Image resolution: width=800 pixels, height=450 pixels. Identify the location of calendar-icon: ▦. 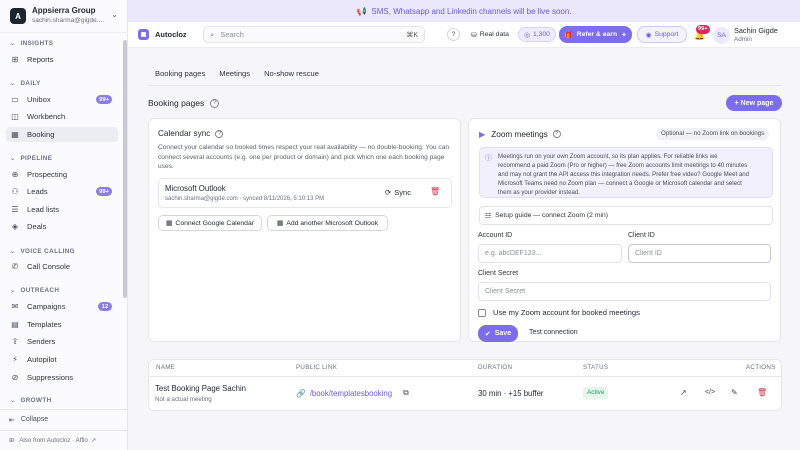
(280, 223).